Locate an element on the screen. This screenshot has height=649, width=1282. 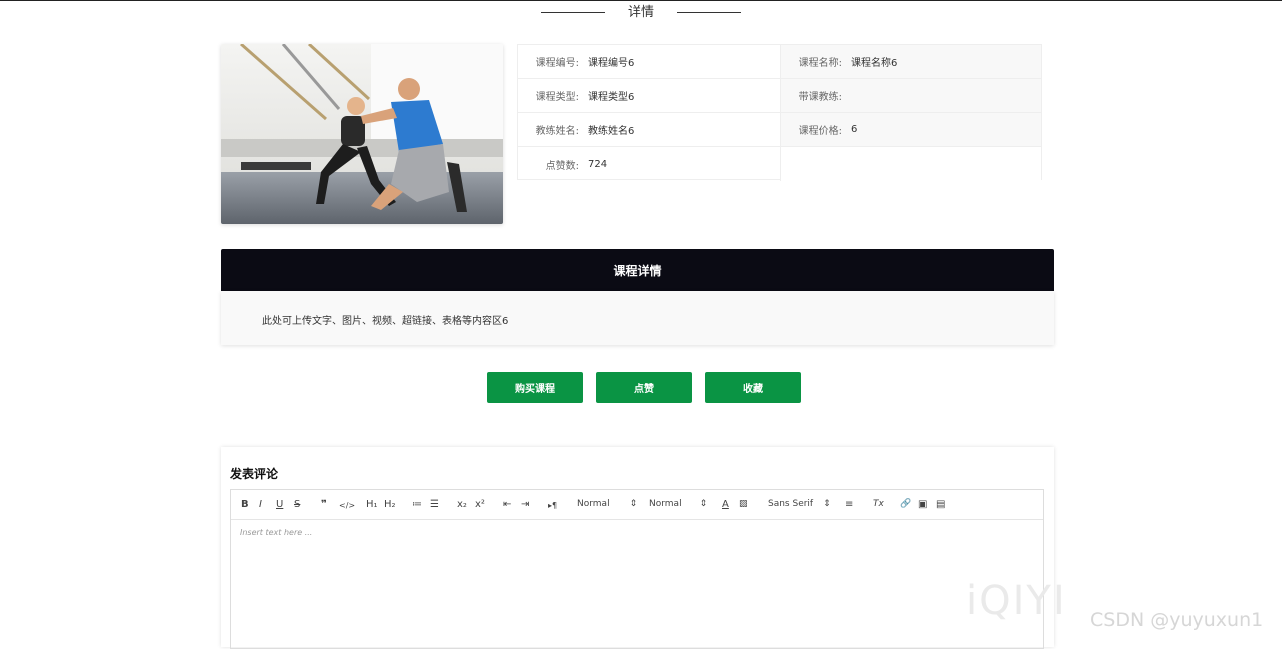
info-row: 课程类型: 课程类型6 带课教练: is located at coordinates (779, 96).